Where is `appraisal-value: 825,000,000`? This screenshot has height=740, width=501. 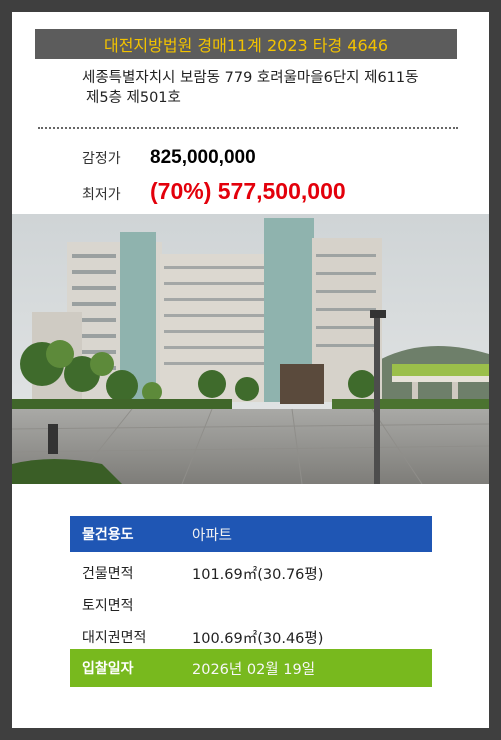
appraisal-value: 825,000,000 is located at coordinates (203, 157).